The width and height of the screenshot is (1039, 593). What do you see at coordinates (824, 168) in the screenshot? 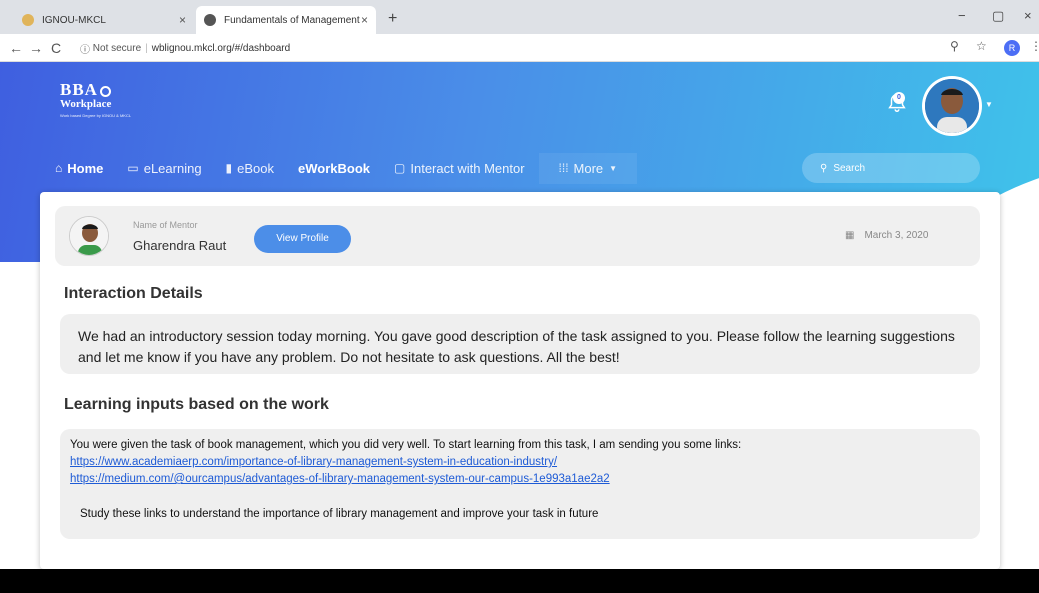
I see `search-icon: ⚲` at bounding box center [824, 168].